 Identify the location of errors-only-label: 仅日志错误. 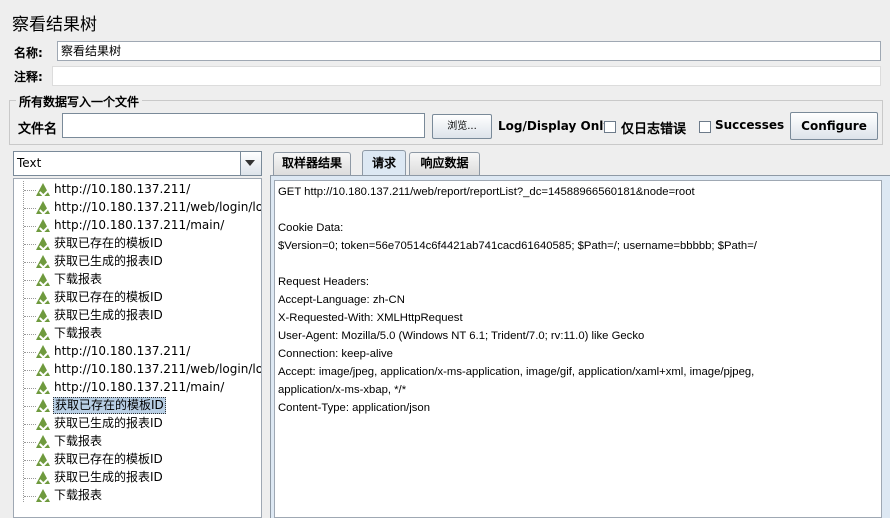
(653, 127).